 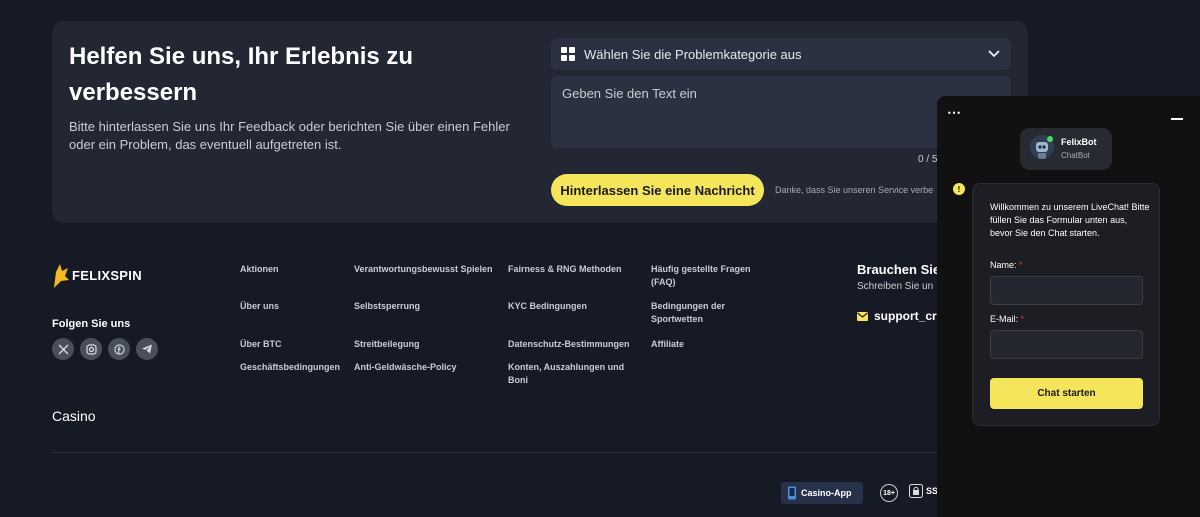 I want to click on online-status-dot, so click(x=1050, y=139).